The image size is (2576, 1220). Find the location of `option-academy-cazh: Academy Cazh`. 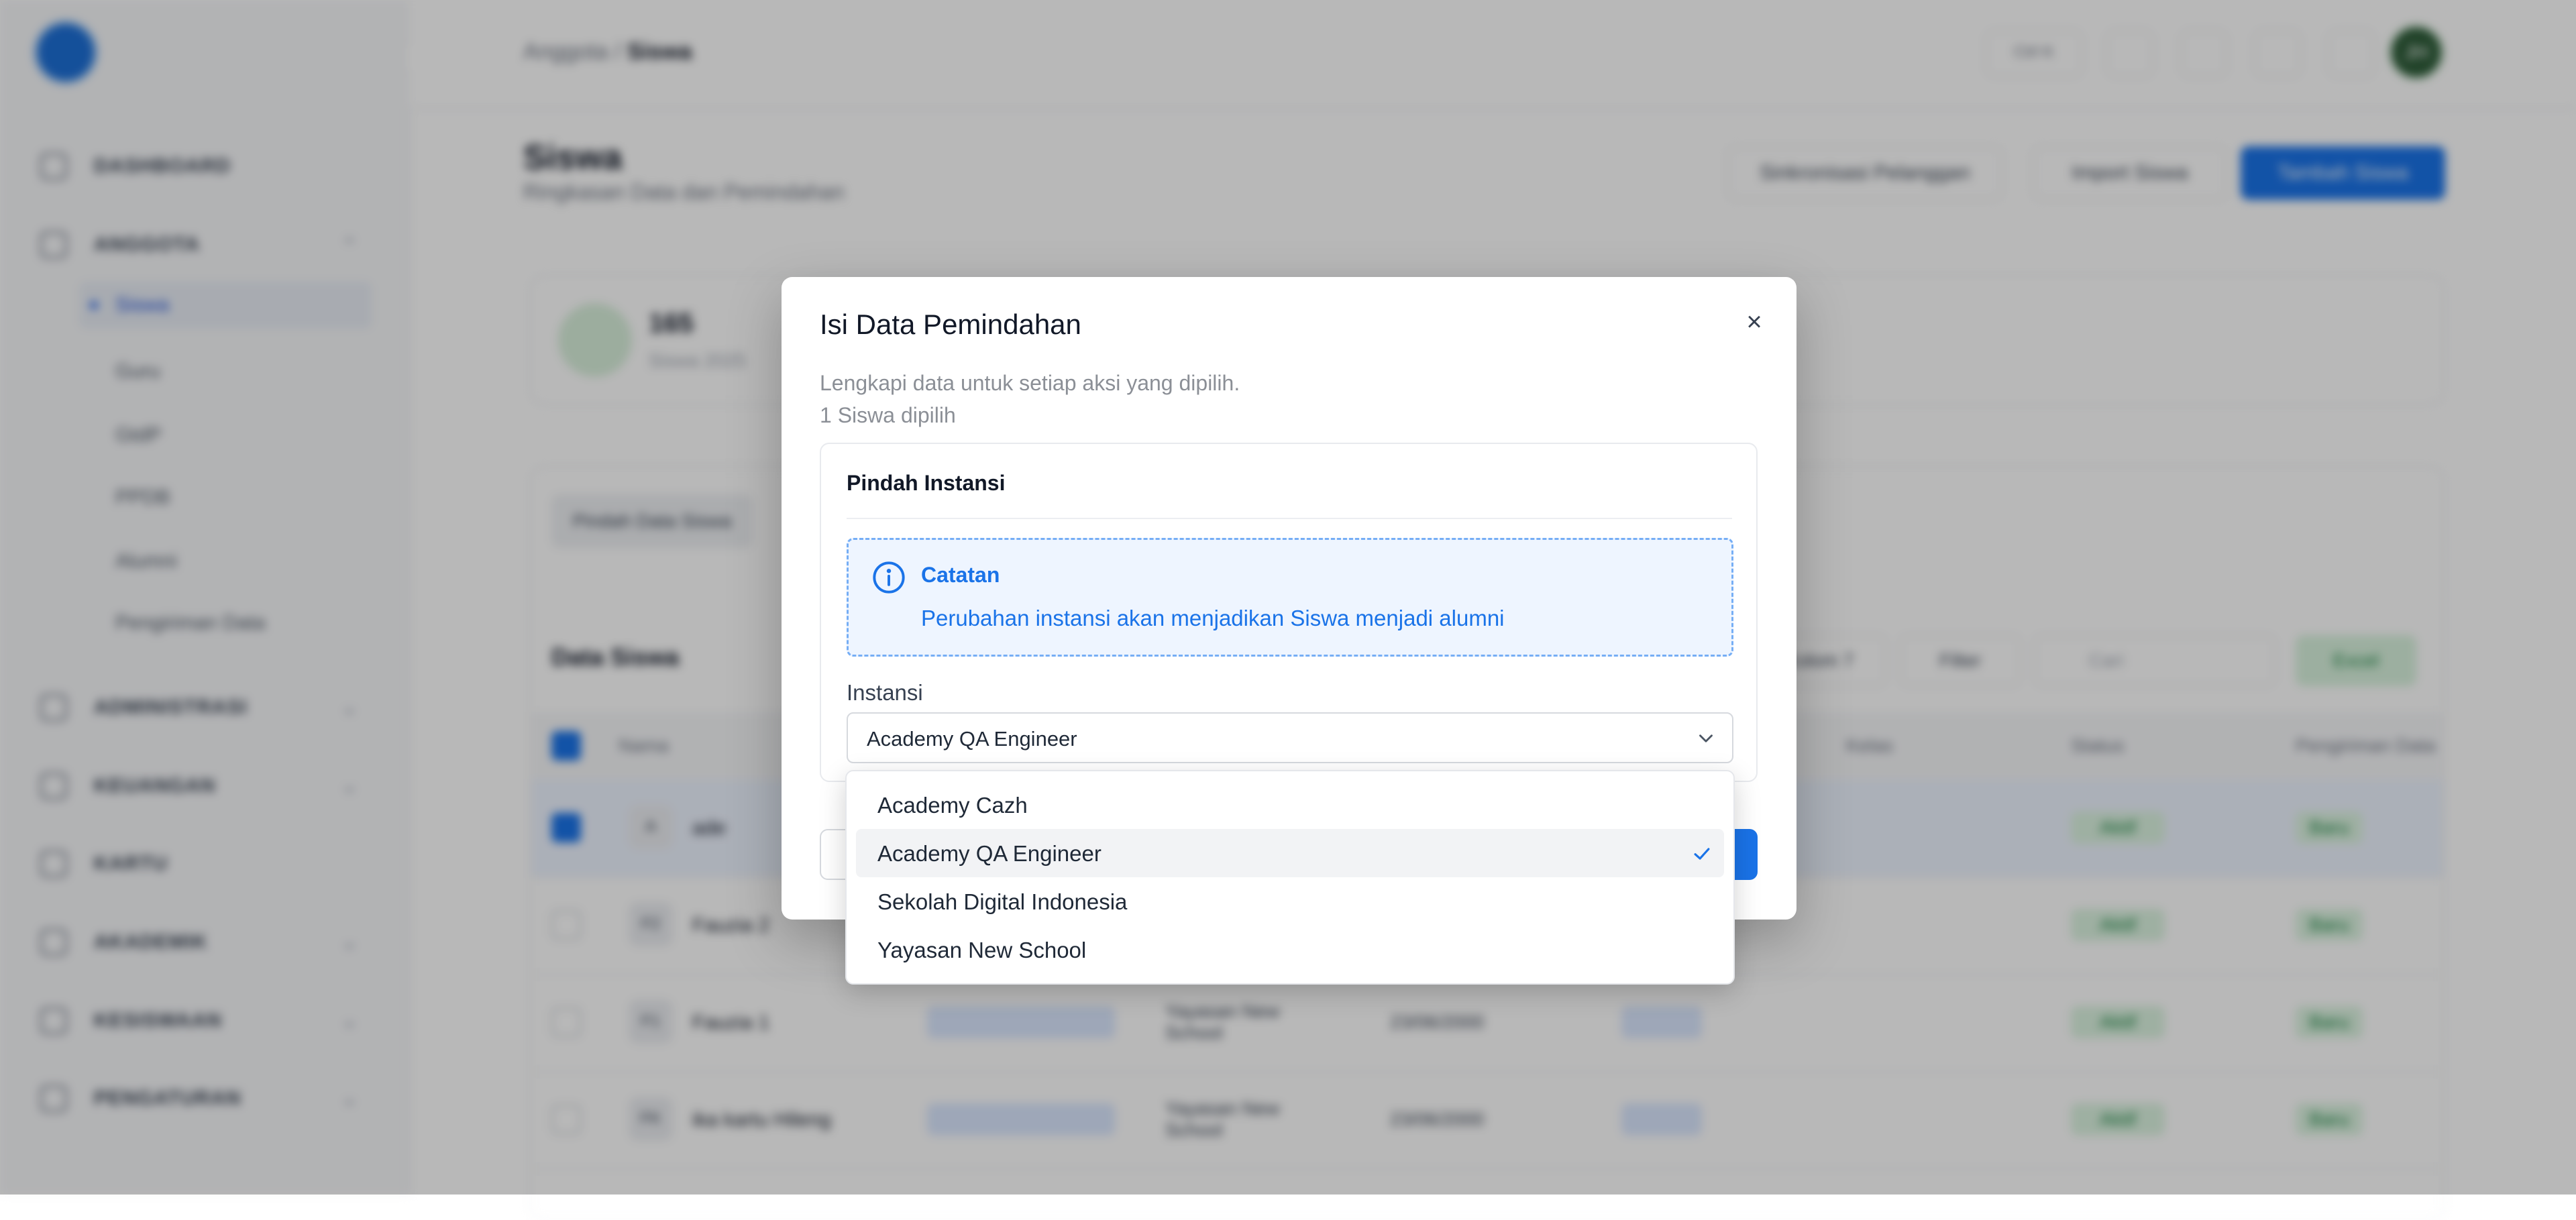

option-academy-cazh: Academy Cazh is located at coordinates (1290, 805).